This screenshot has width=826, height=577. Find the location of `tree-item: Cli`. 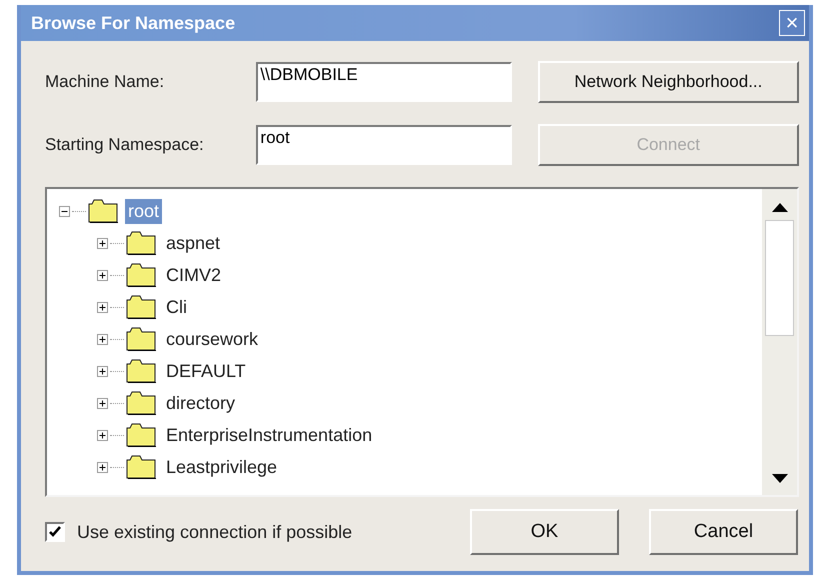

tree-item: Cli is located at coordinates (176, 307).